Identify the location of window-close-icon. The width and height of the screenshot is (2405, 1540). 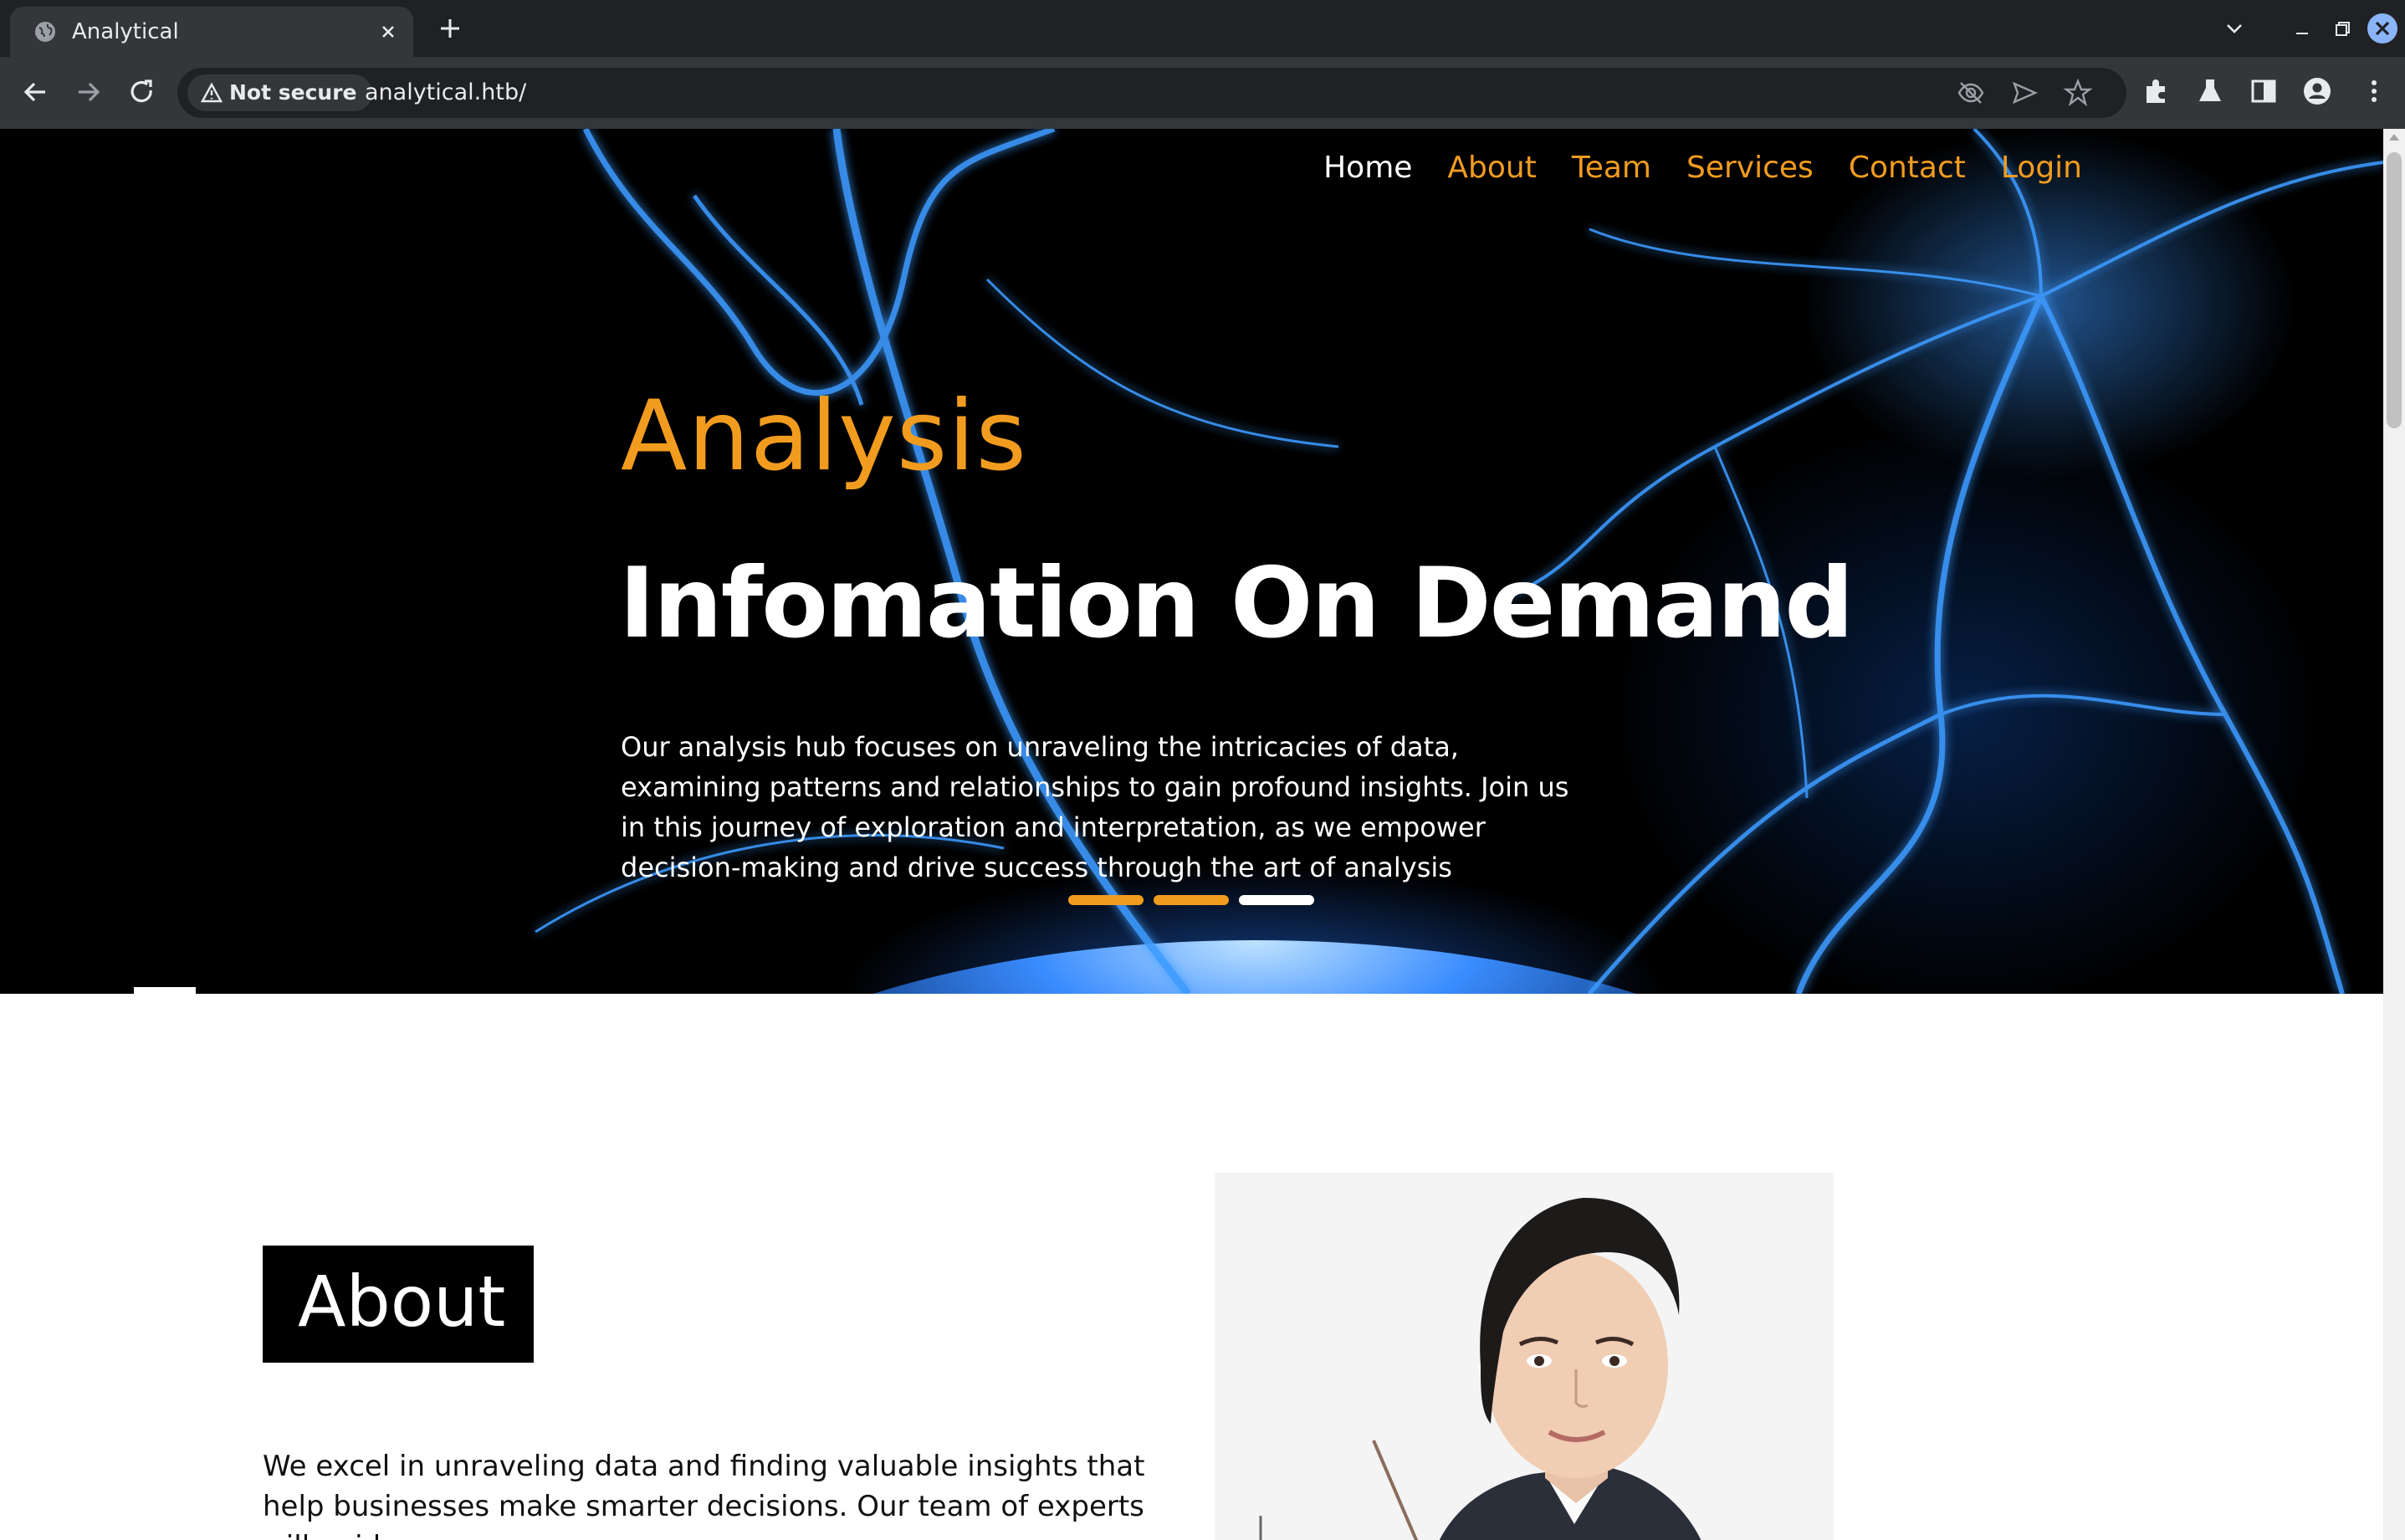
(2382, 28).